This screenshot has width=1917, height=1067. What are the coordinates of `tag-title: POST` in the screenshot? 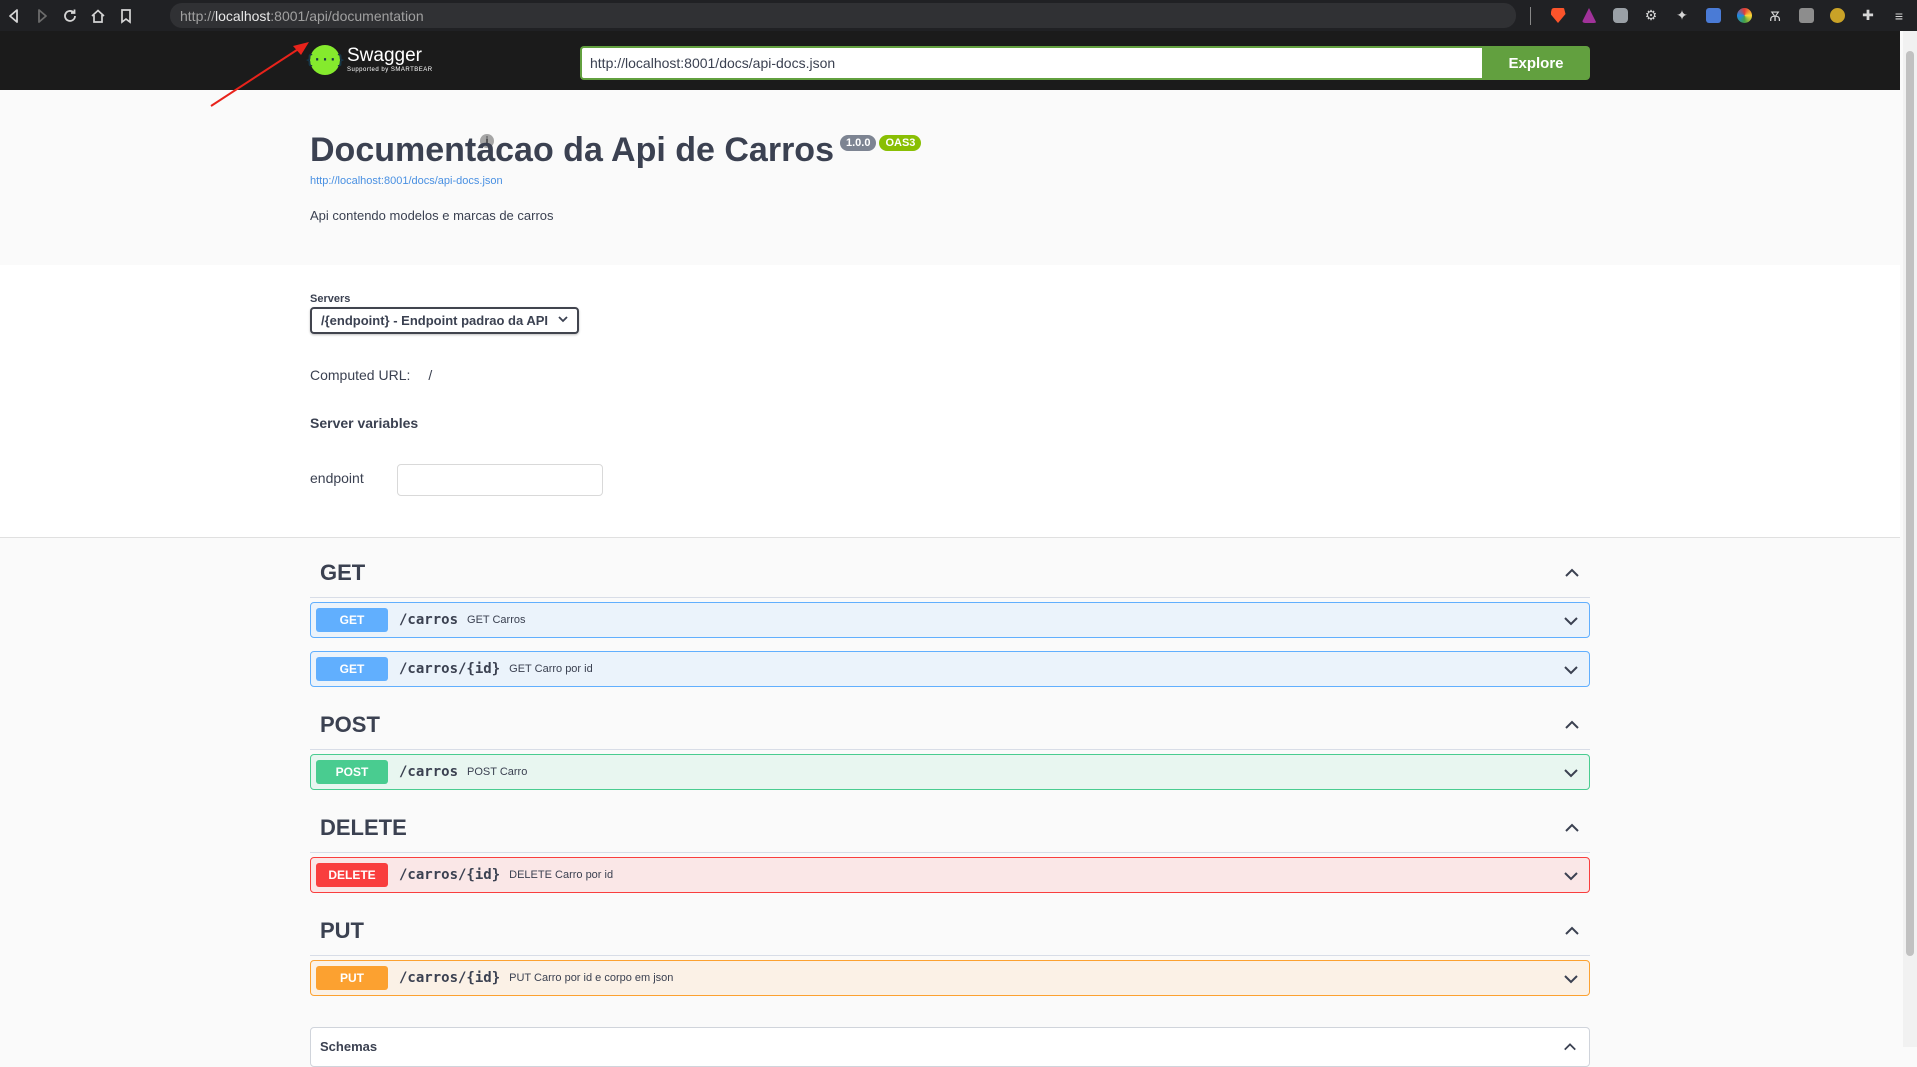 It's located at (350, 724).